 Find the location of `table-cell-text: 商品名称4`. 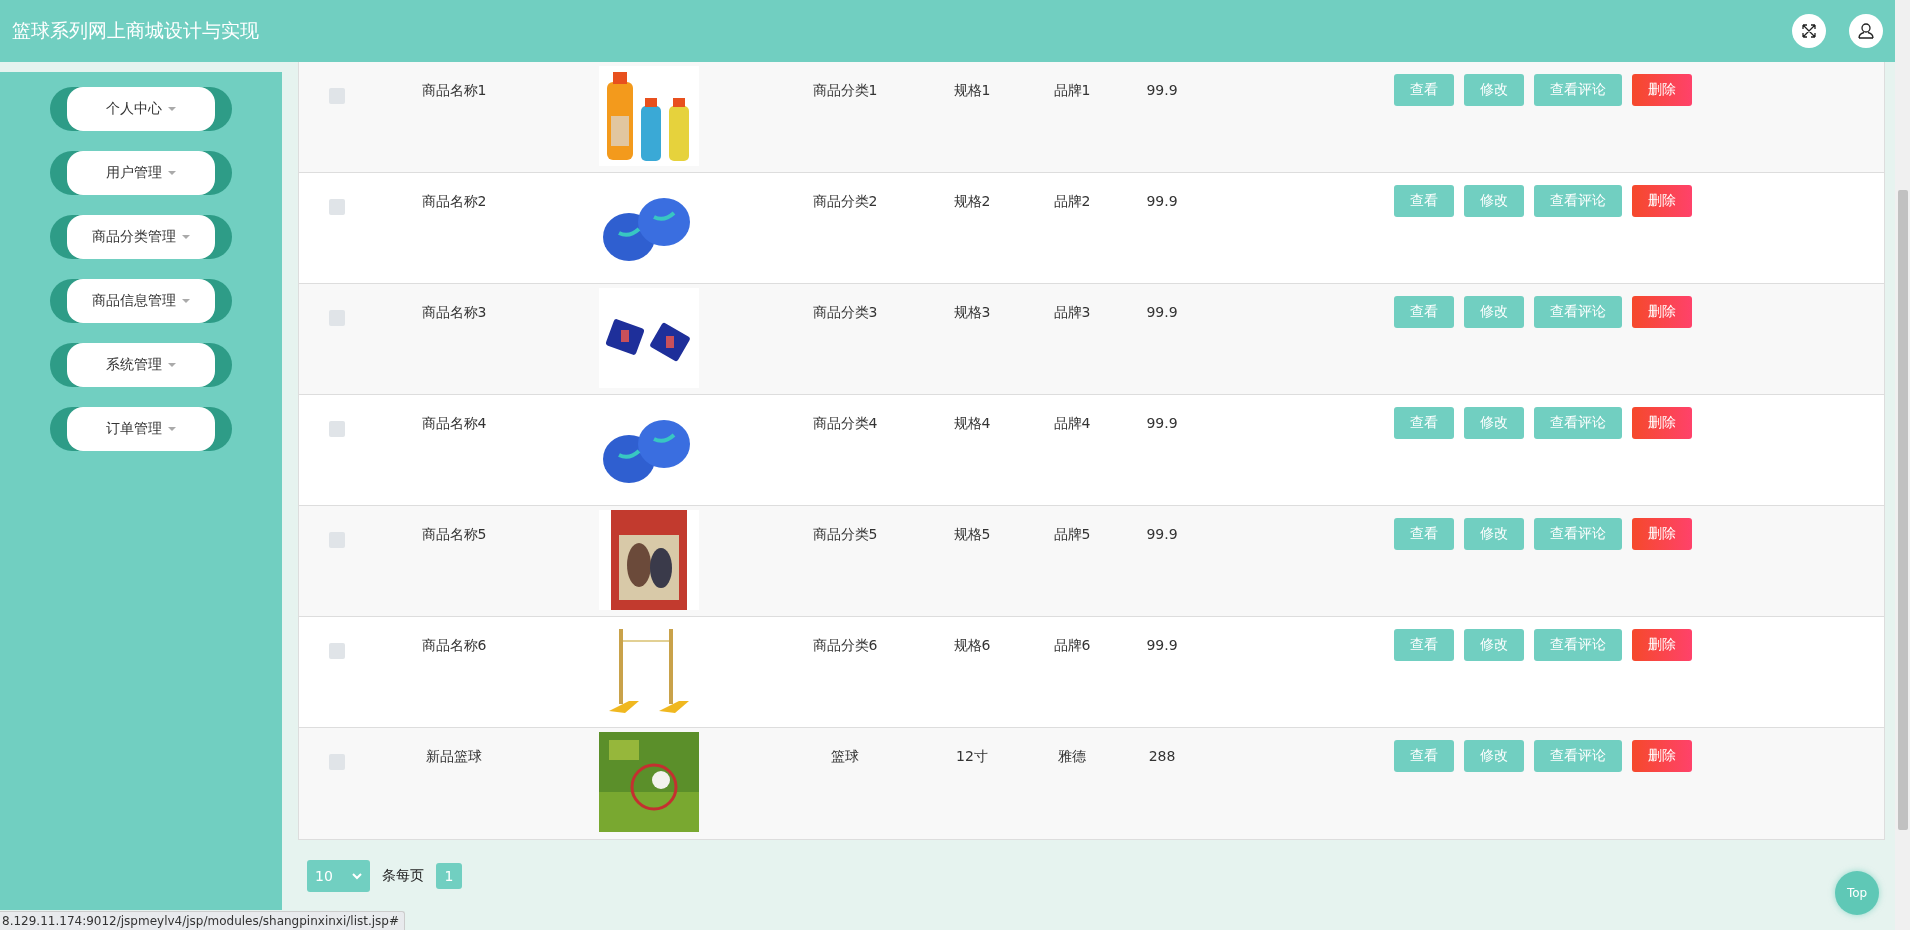

table-cell-text: 商品名称4 is located at coordinates (454, 423).